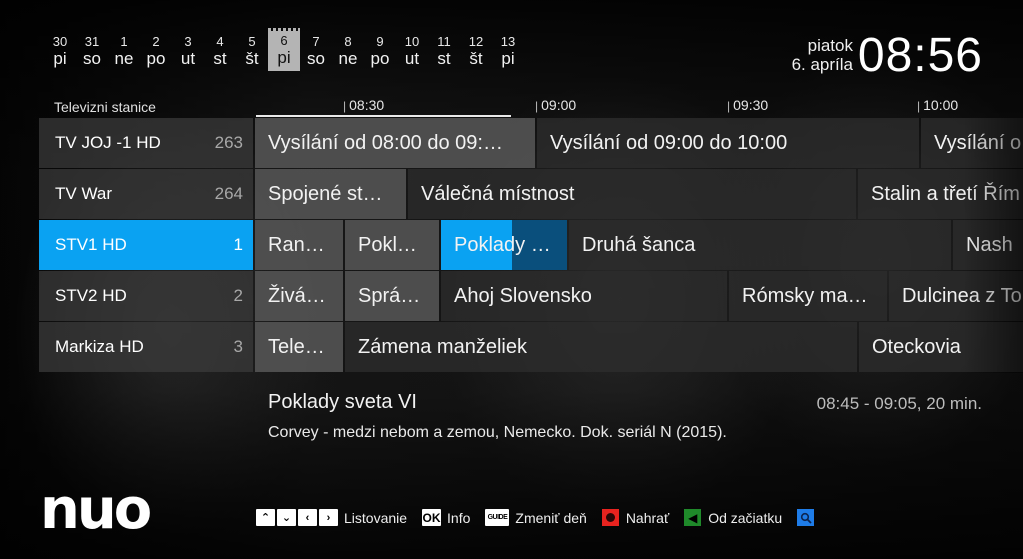 This screenshot has width=1023, height=559. What do you see at coordinates (91, 244) in the screenshot?
I see `channel-name: STV1 HD` at bounding box center [91, 244].